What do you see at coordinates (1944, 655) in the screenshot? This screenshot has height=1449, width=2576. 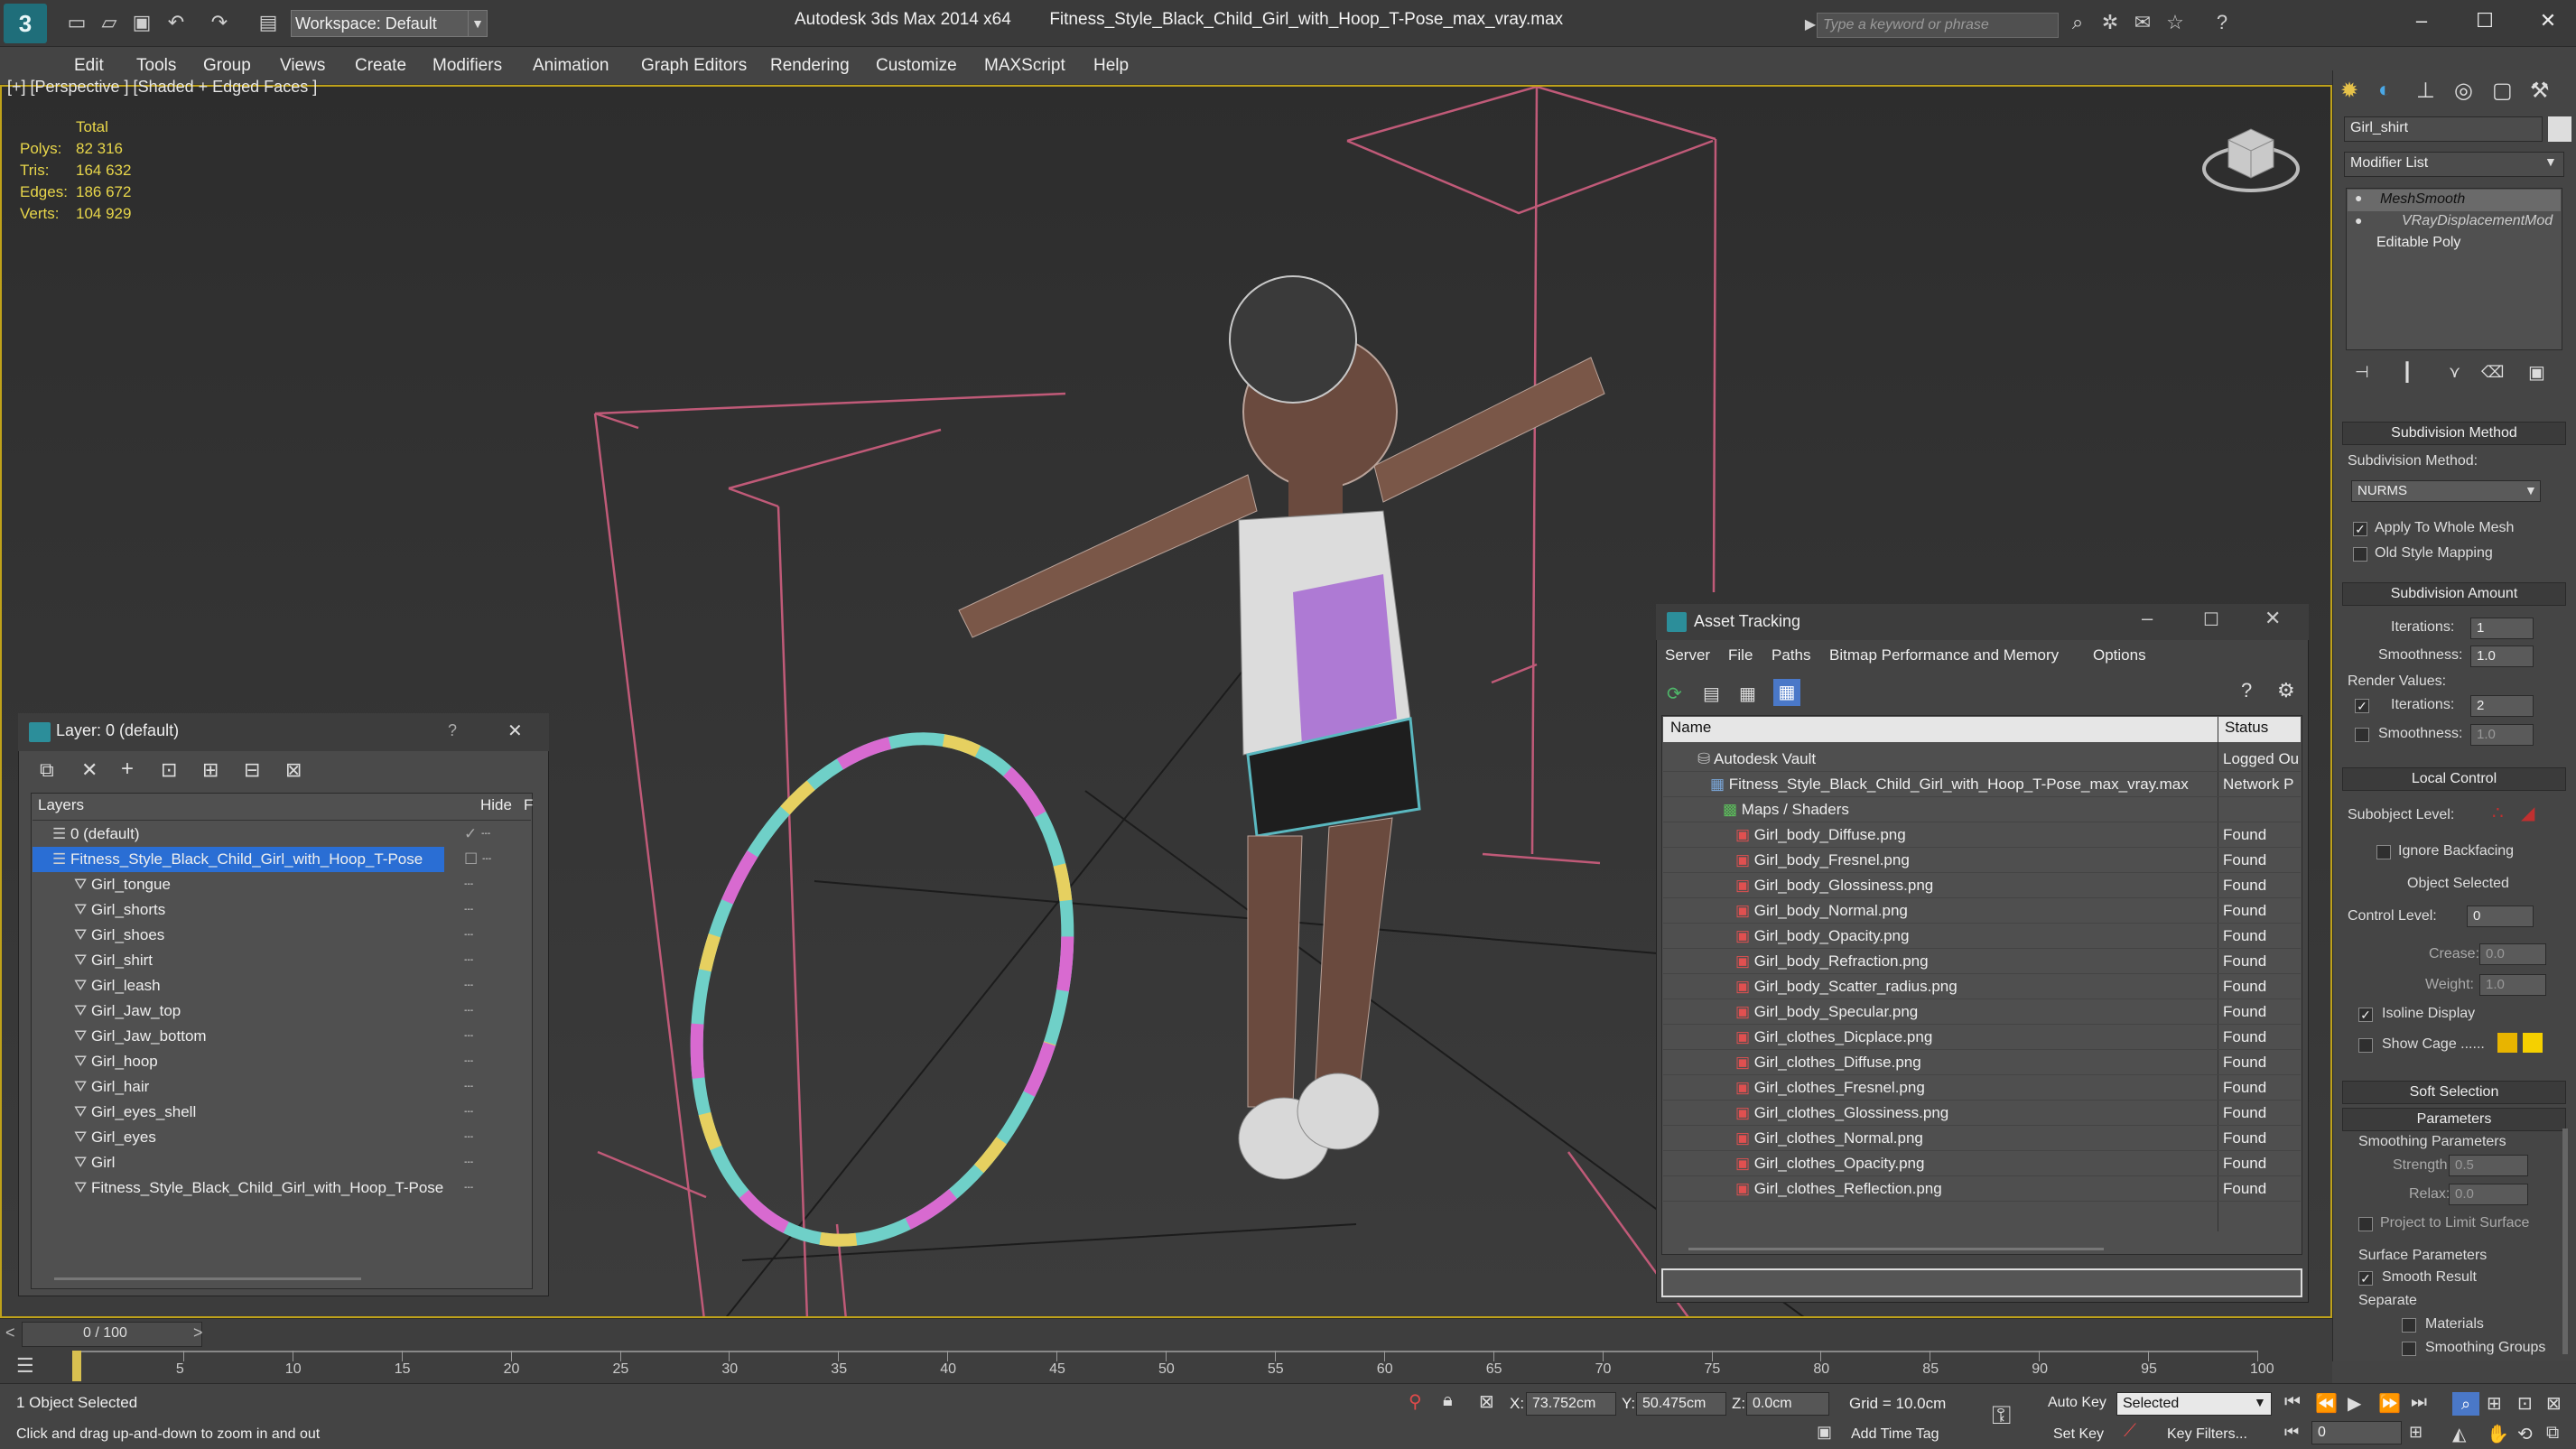 I see `asset-menu-bitmap: Bitmap Performance and Memory` at bounding box center [1944, 655].